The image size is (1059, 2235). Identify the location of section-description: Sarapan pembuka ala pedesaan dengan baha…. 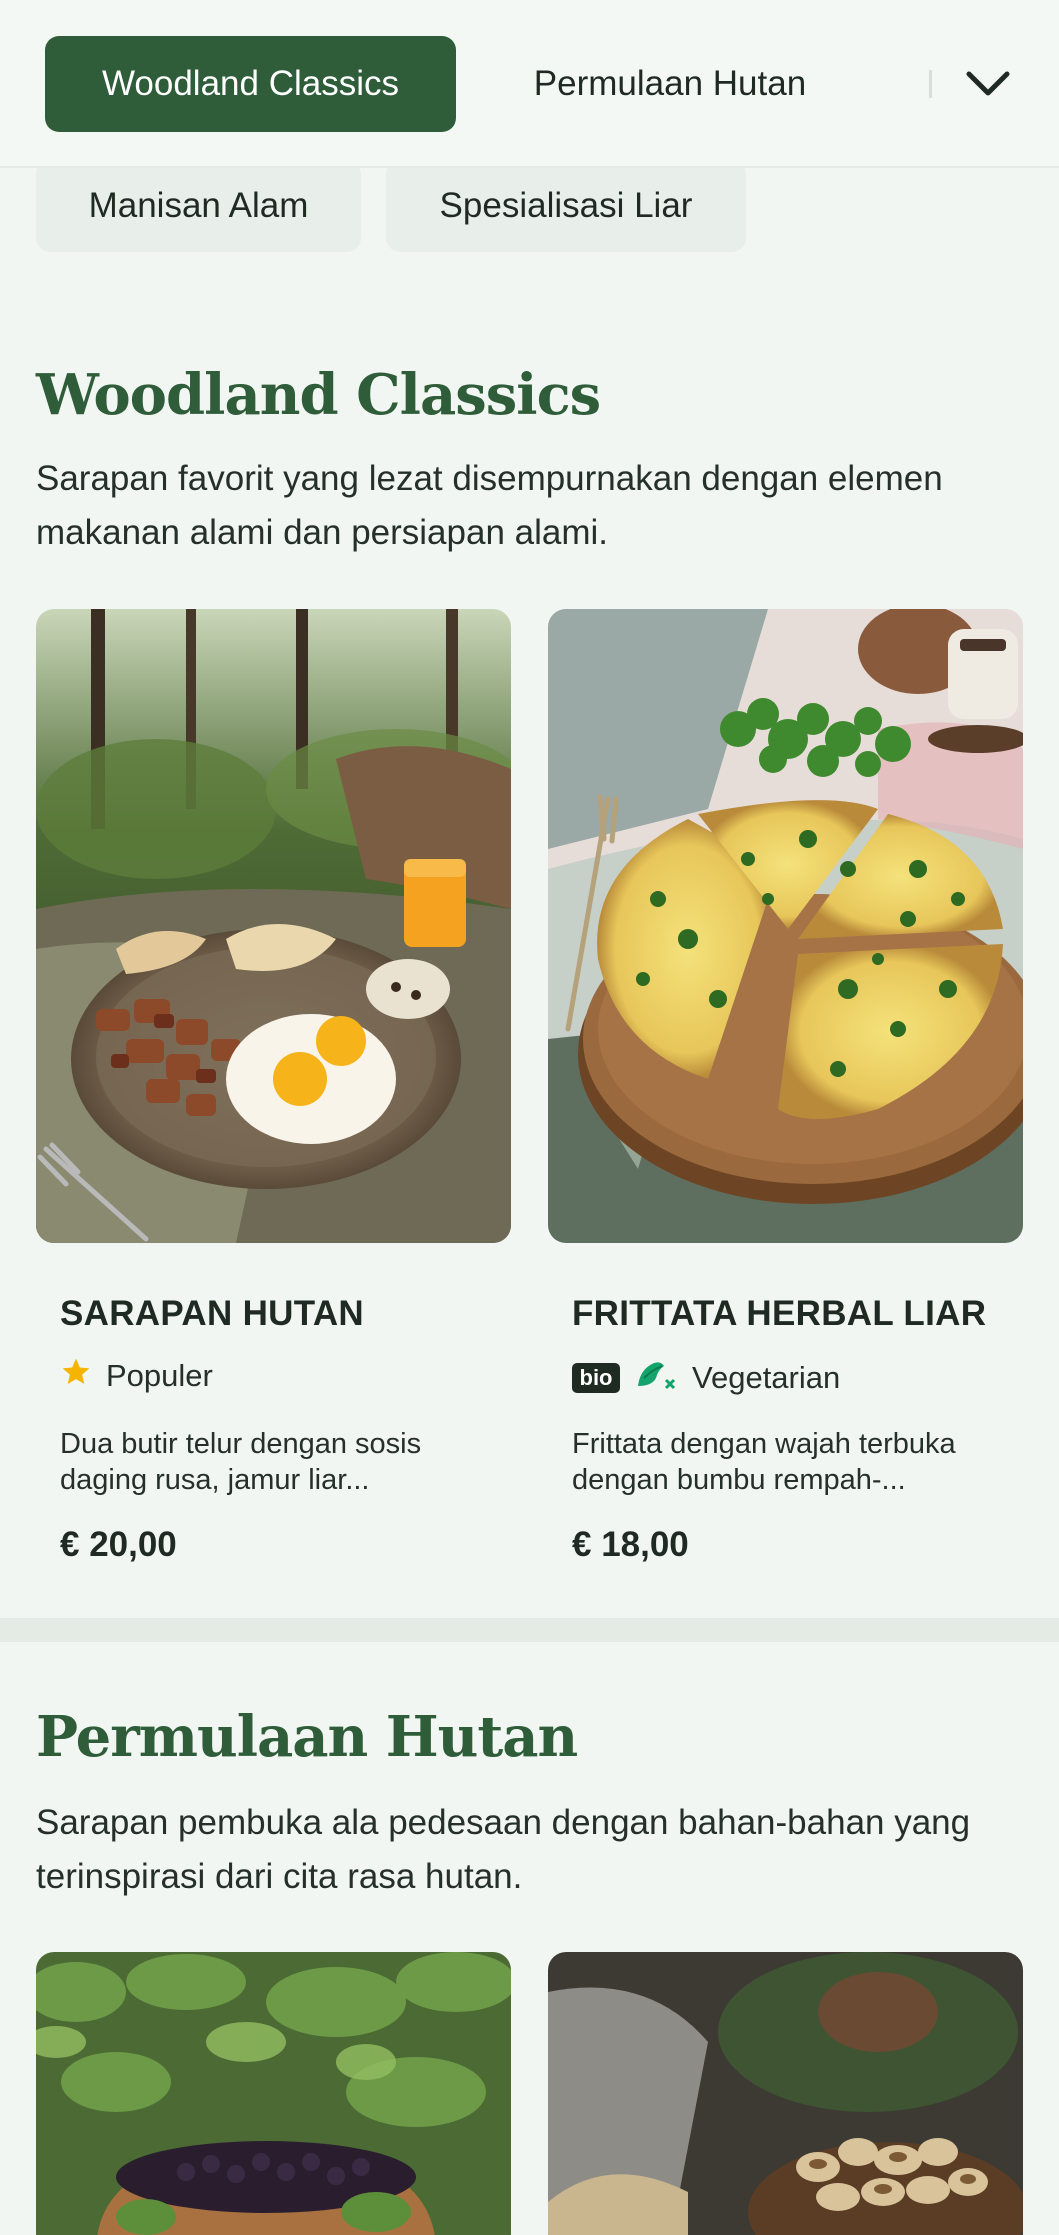
(503, 1849).